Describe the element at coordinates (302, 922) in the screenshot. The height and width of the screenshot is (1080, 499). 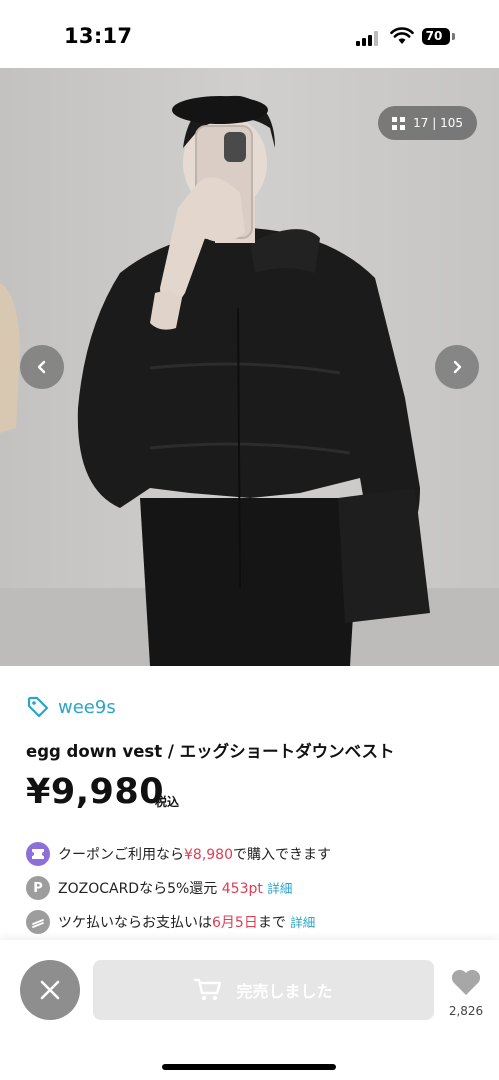
I see `tsuke-details-link: 詳細` at that location.